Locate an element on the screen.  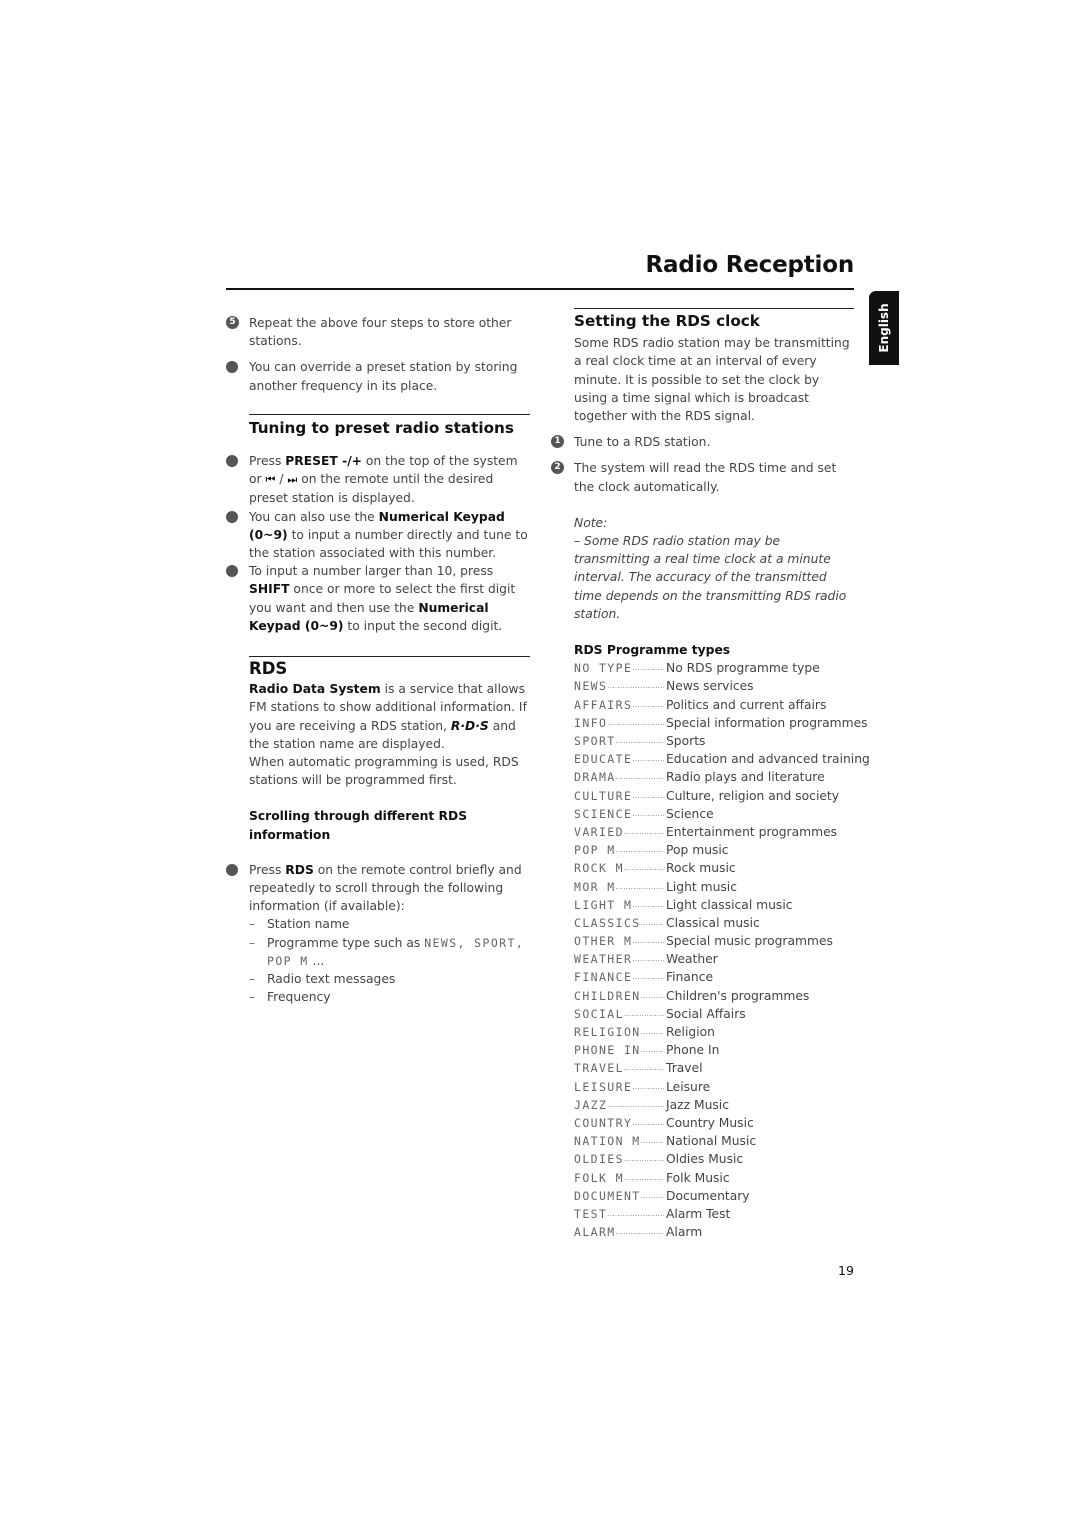
programme-description: Special music programmes is located at coordinates (749, 941).